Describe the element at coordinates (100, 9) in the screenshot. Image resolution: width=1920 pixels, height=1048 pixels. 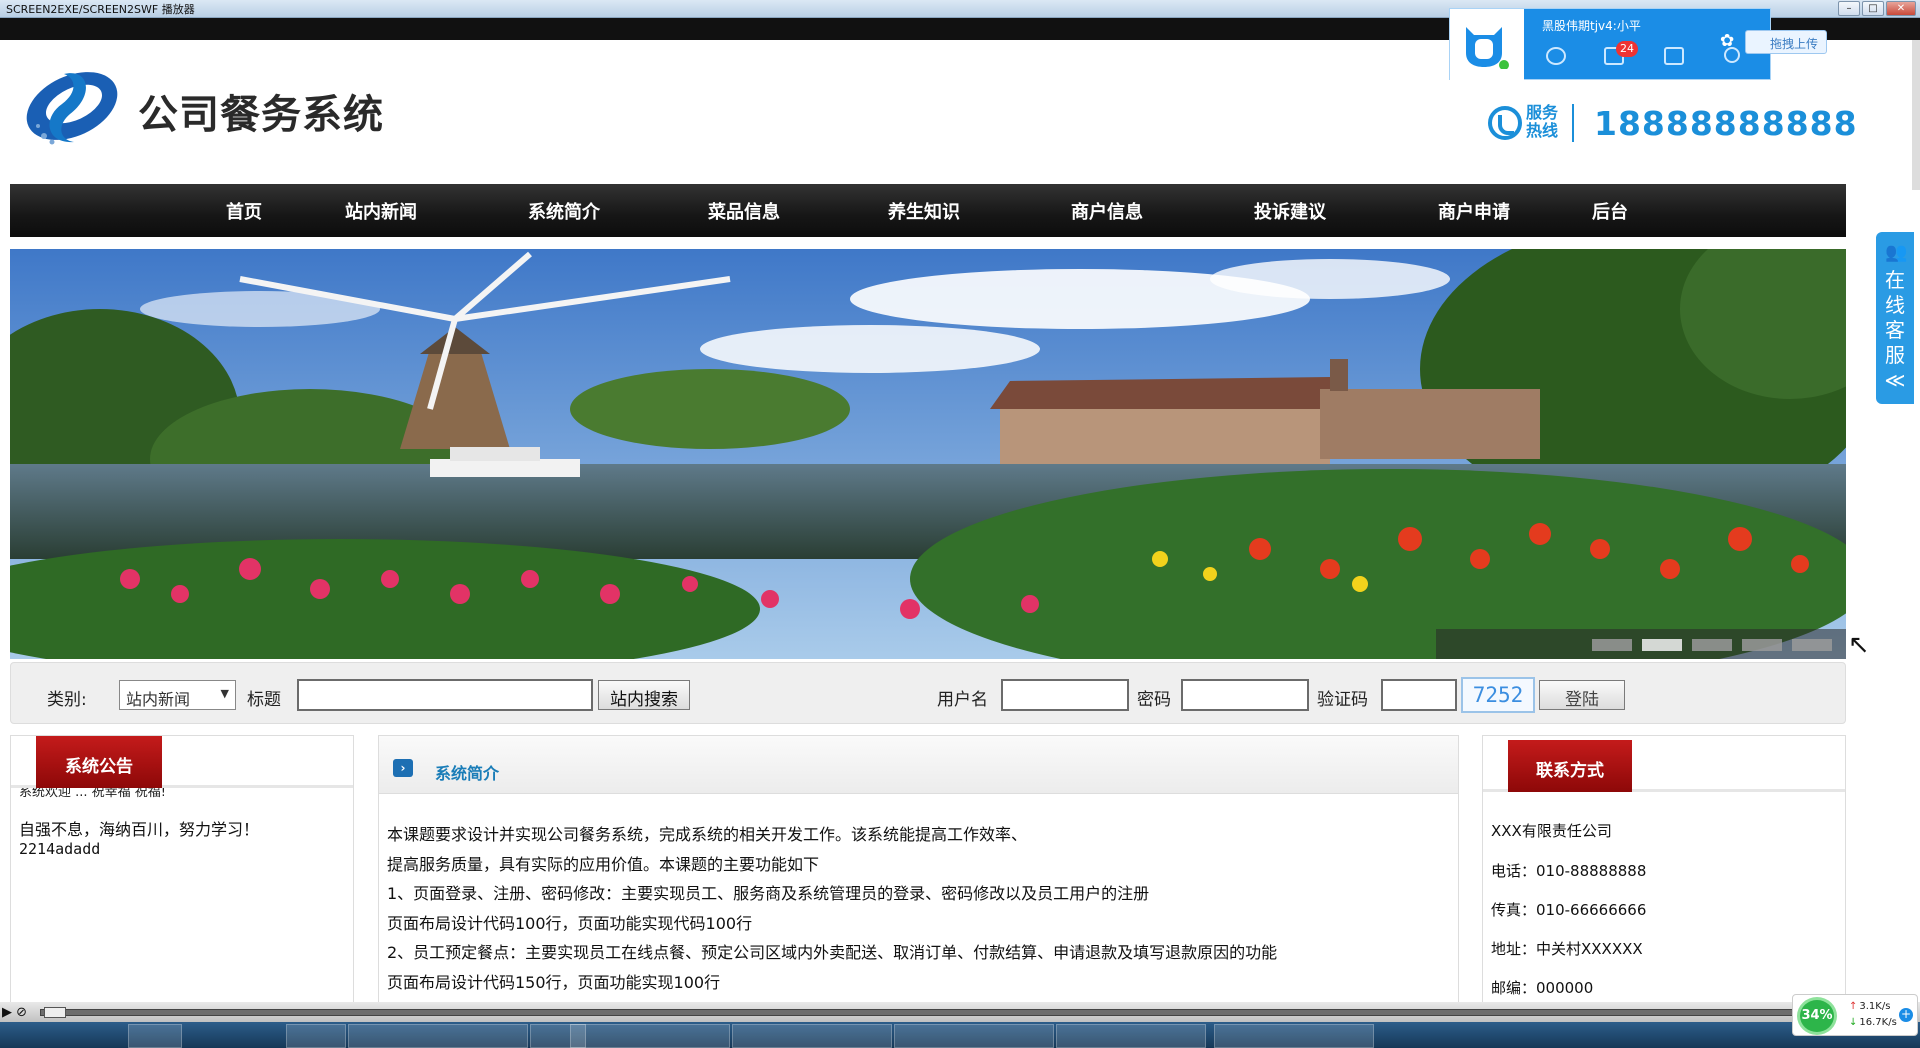
I see `window-title: SCREEN2EXE/SCREEN2SWF 播放器` at that location.